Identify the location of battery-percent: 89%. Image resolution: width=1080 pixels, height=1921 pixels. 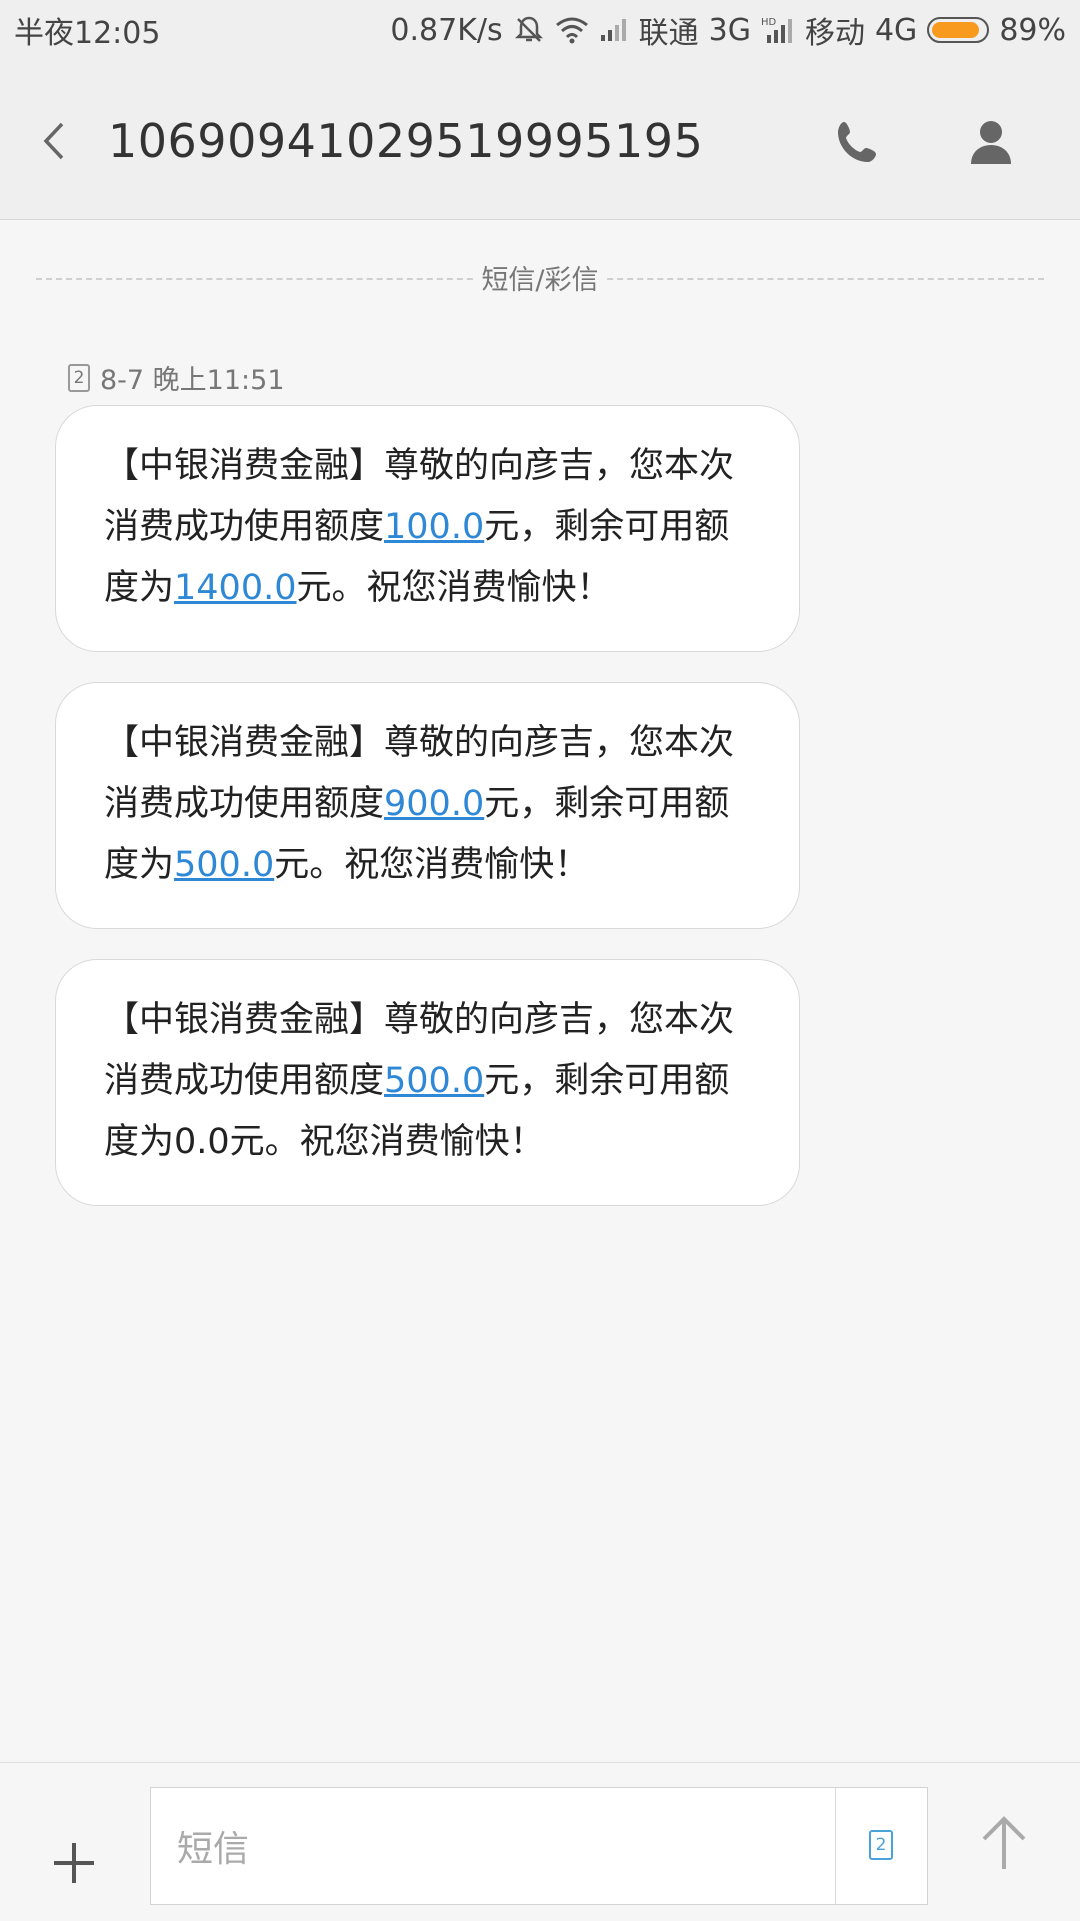
(1032, 30).